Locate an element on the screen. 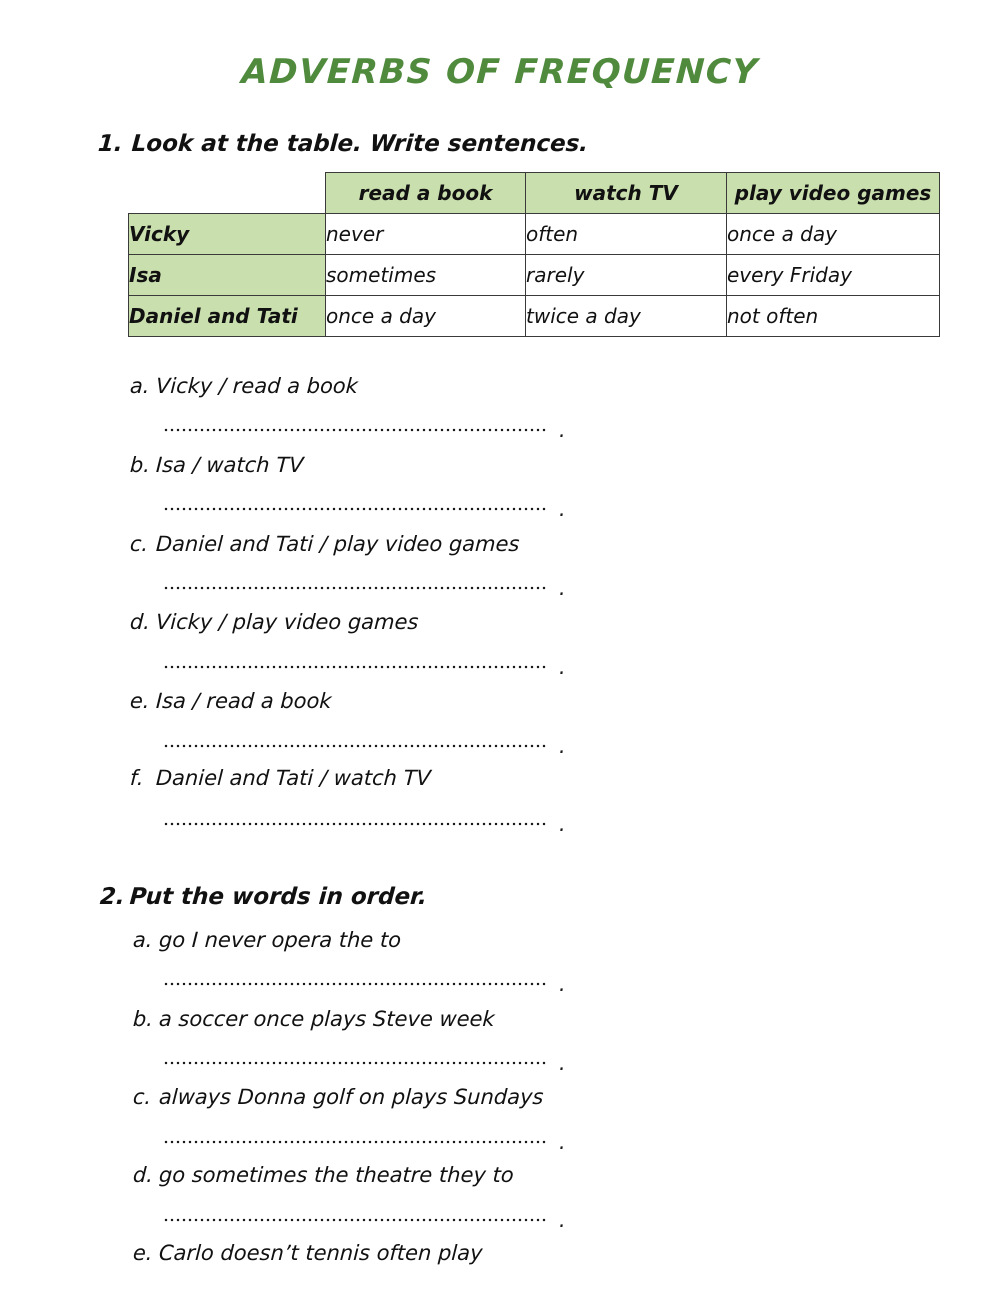 The height and width of the screenshot is (1291, 1000). table-header-row: read a book watch TV play video games is located at coordinates (534, 193).